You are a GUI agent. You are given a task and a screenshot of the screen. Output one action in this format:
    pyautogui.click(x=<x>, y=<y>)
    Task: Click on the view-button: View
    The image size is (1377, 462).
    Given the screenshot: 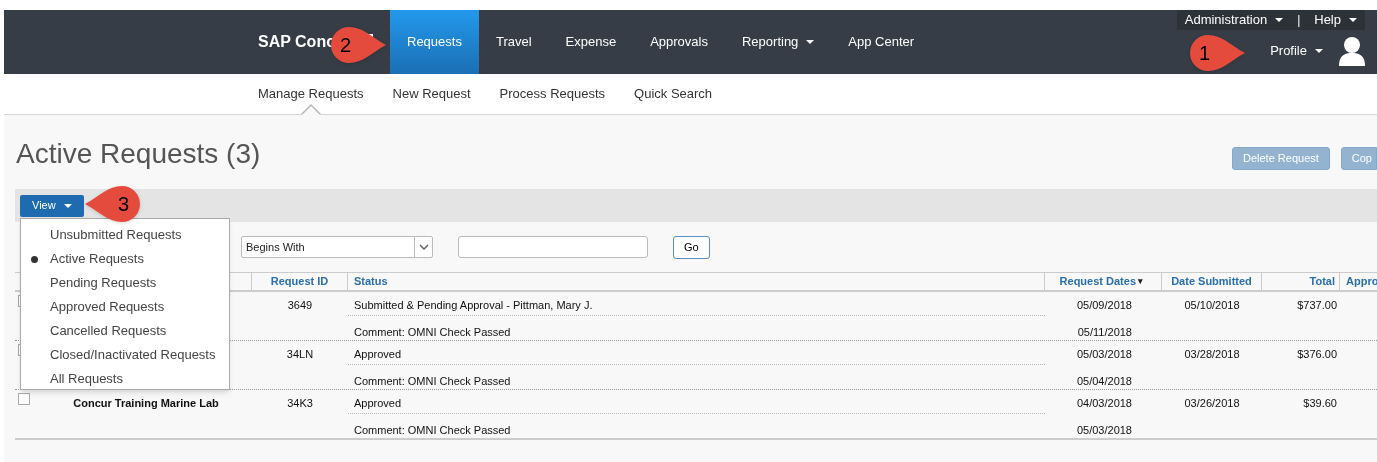 What is the action you would take?
    pyautogui.click(x=52, y=205)
    